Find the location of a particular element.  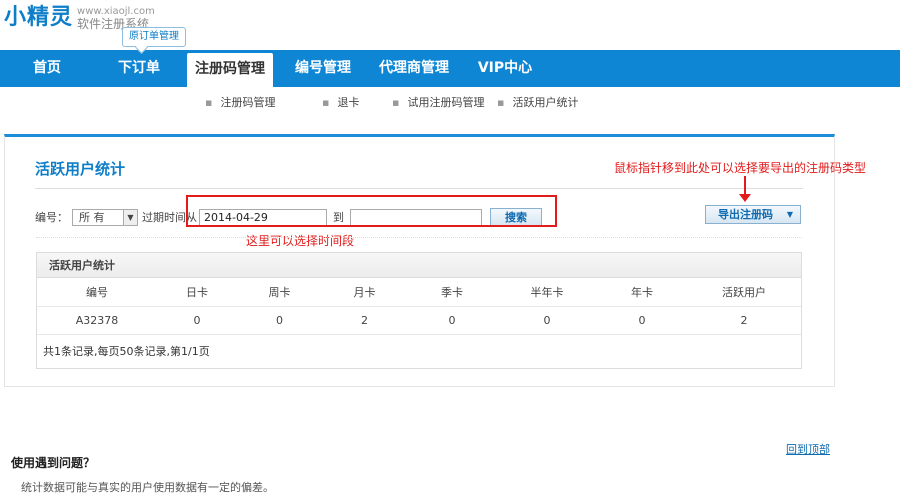

col-year-card: 年卡 is located at coordinates (642, 292).